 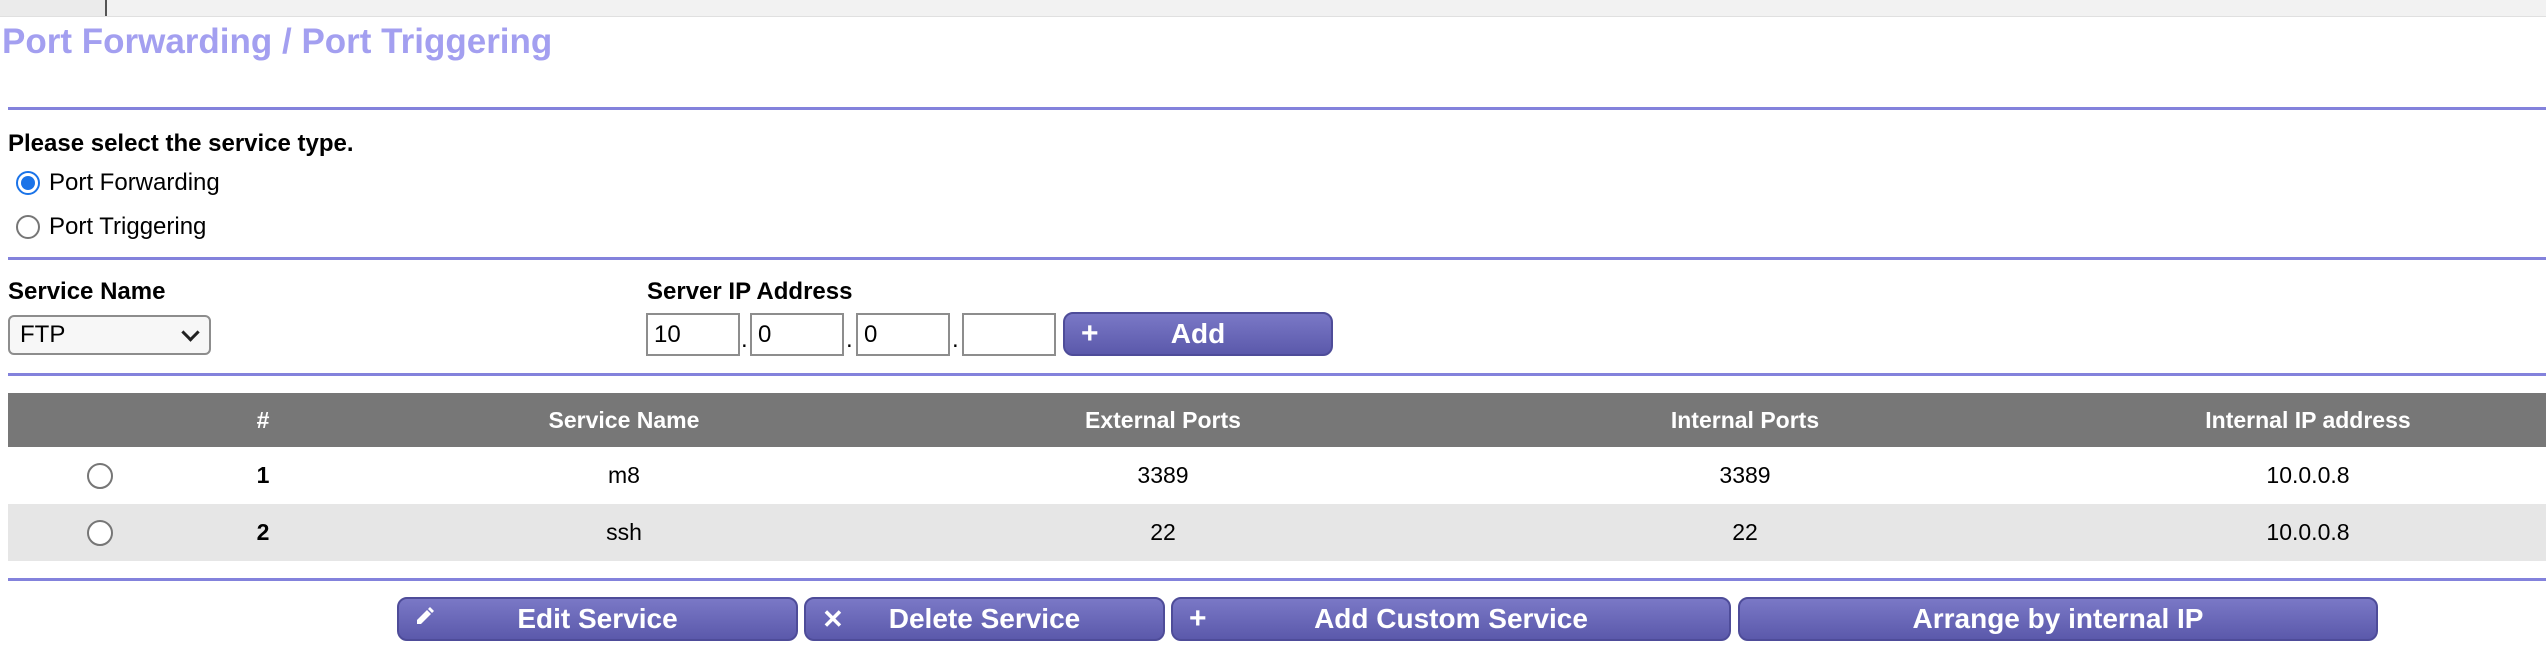 I want to click on radio-port-forwarding-button, so click(x=28, y=183).